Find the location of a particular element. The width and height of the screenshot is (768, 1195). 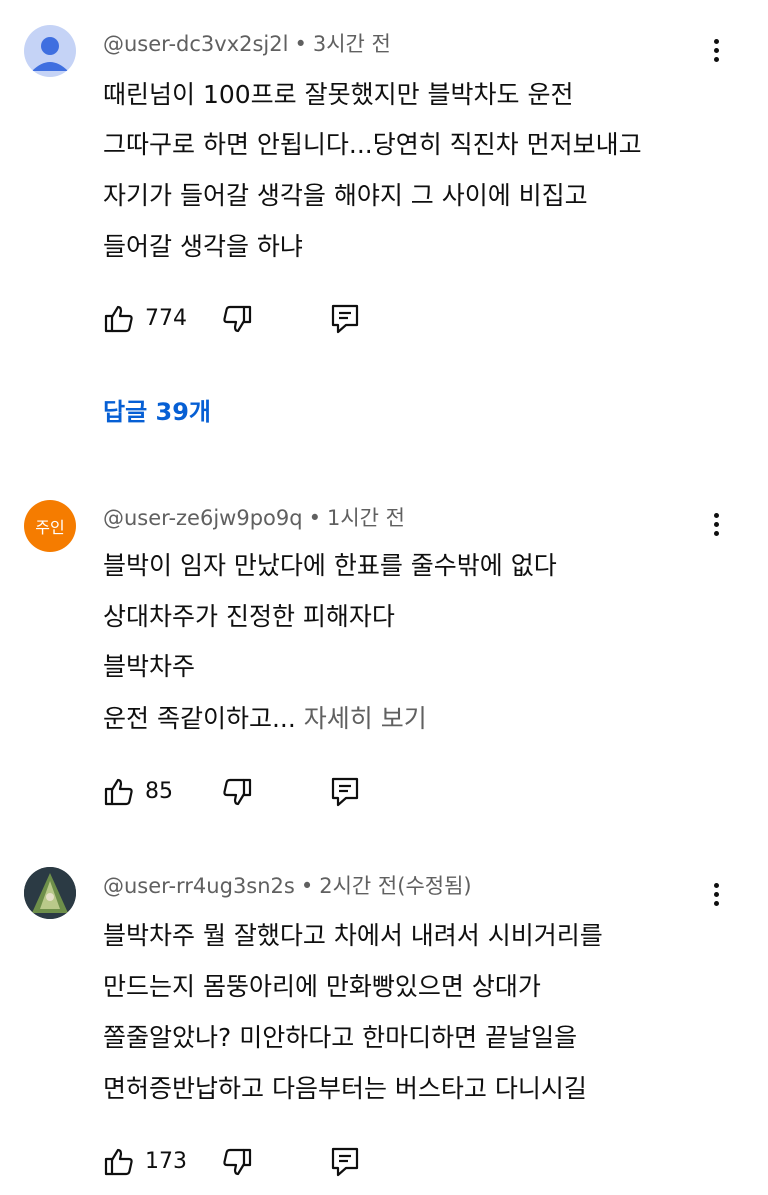

timestamp: 3시간 전 is located at coordinates (351, 44).